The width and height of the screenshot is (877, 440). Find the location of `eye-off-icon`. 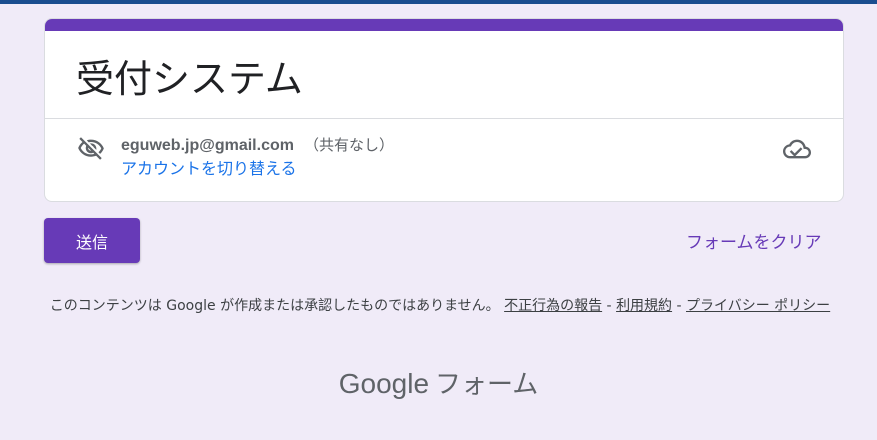

eye-off-icon is located at coordinates (91, 149).